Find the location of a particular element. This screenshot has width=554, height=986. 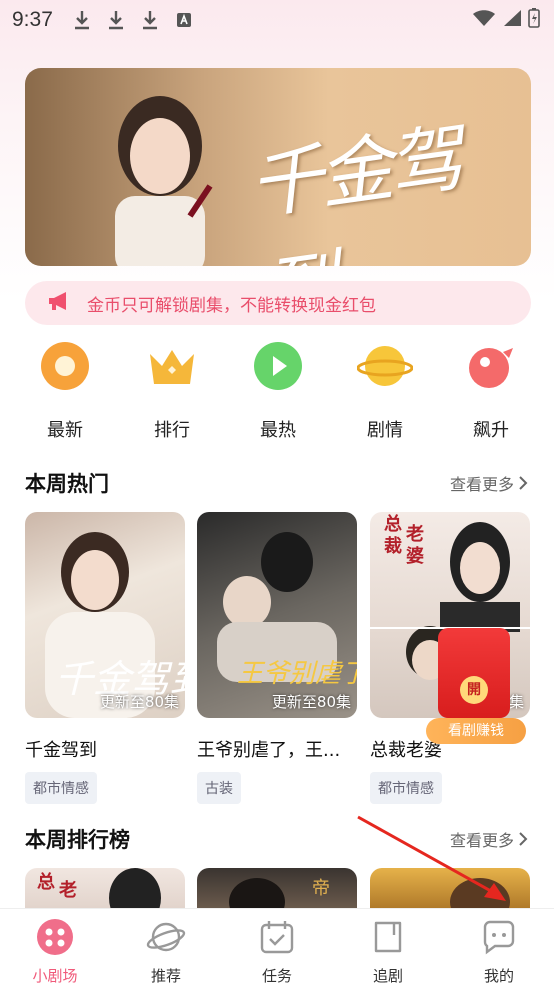

category-label: 剧情 is located at coordinates (385, 430).